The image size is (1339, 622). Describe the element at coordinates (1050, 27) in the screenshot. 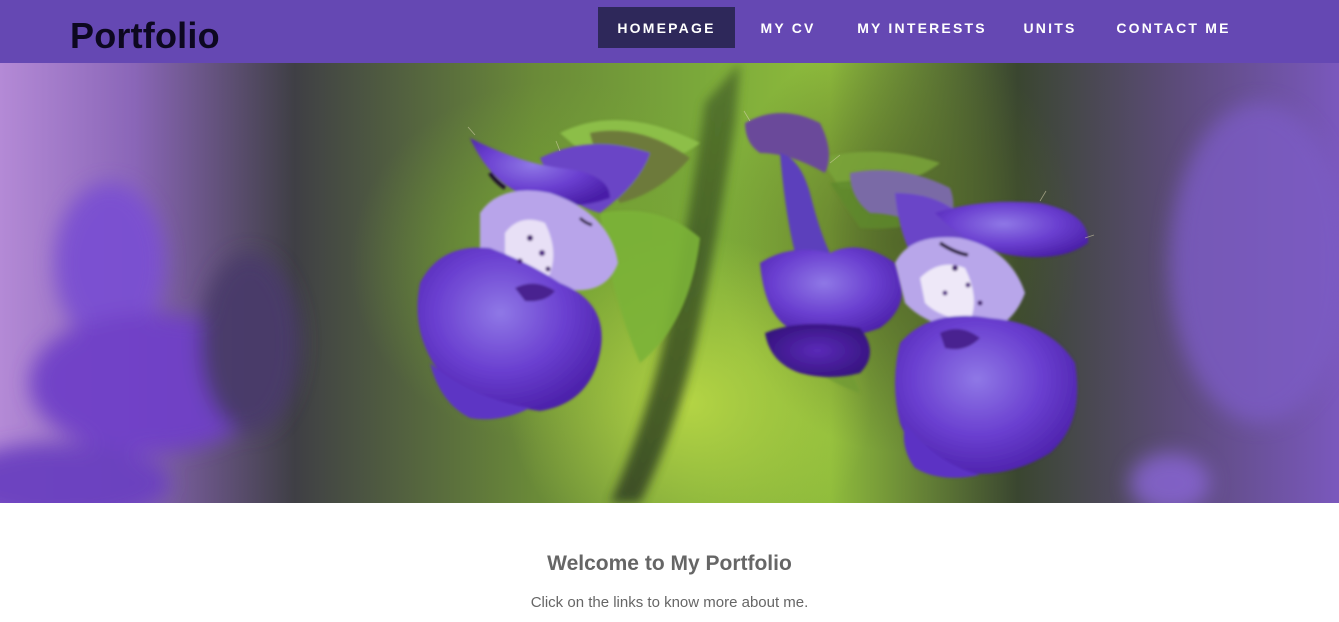

I see `nav-item-units: UNITS` at that location.